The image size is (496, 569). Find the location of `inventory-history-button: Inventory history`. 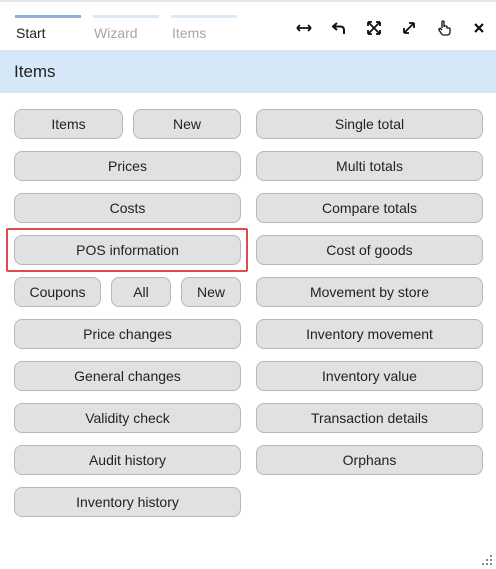

inventory-history-button: Inventory history is located at coordinates (127, 502).